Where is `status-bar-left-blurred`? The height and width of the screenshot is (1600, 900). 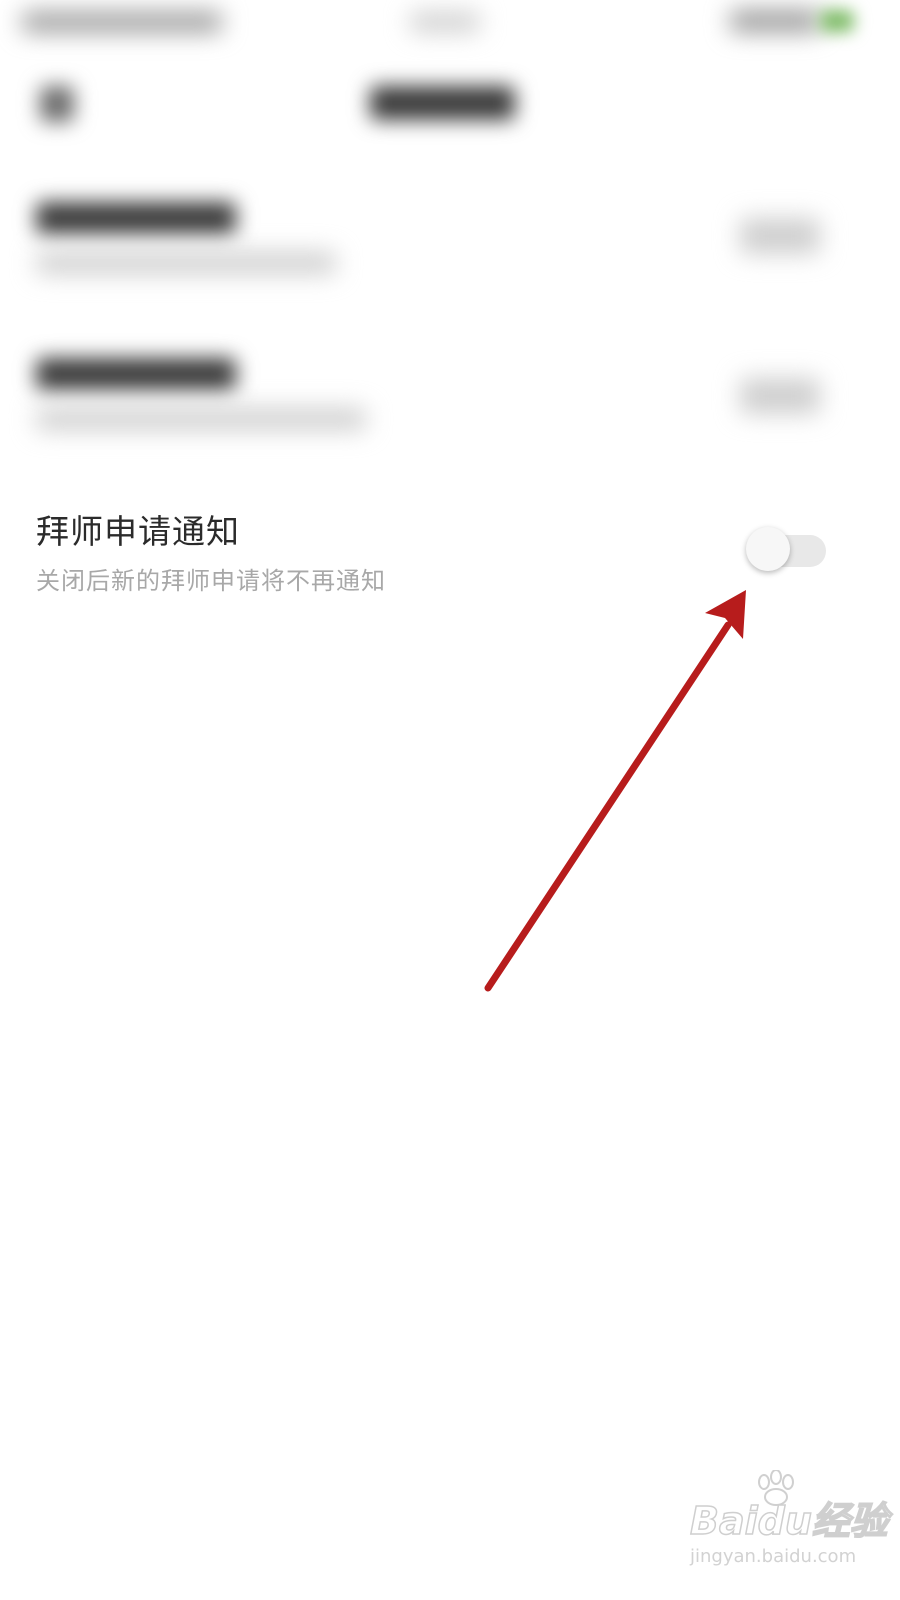
status-bar-left-blurred is located at coordinates (122, 22).